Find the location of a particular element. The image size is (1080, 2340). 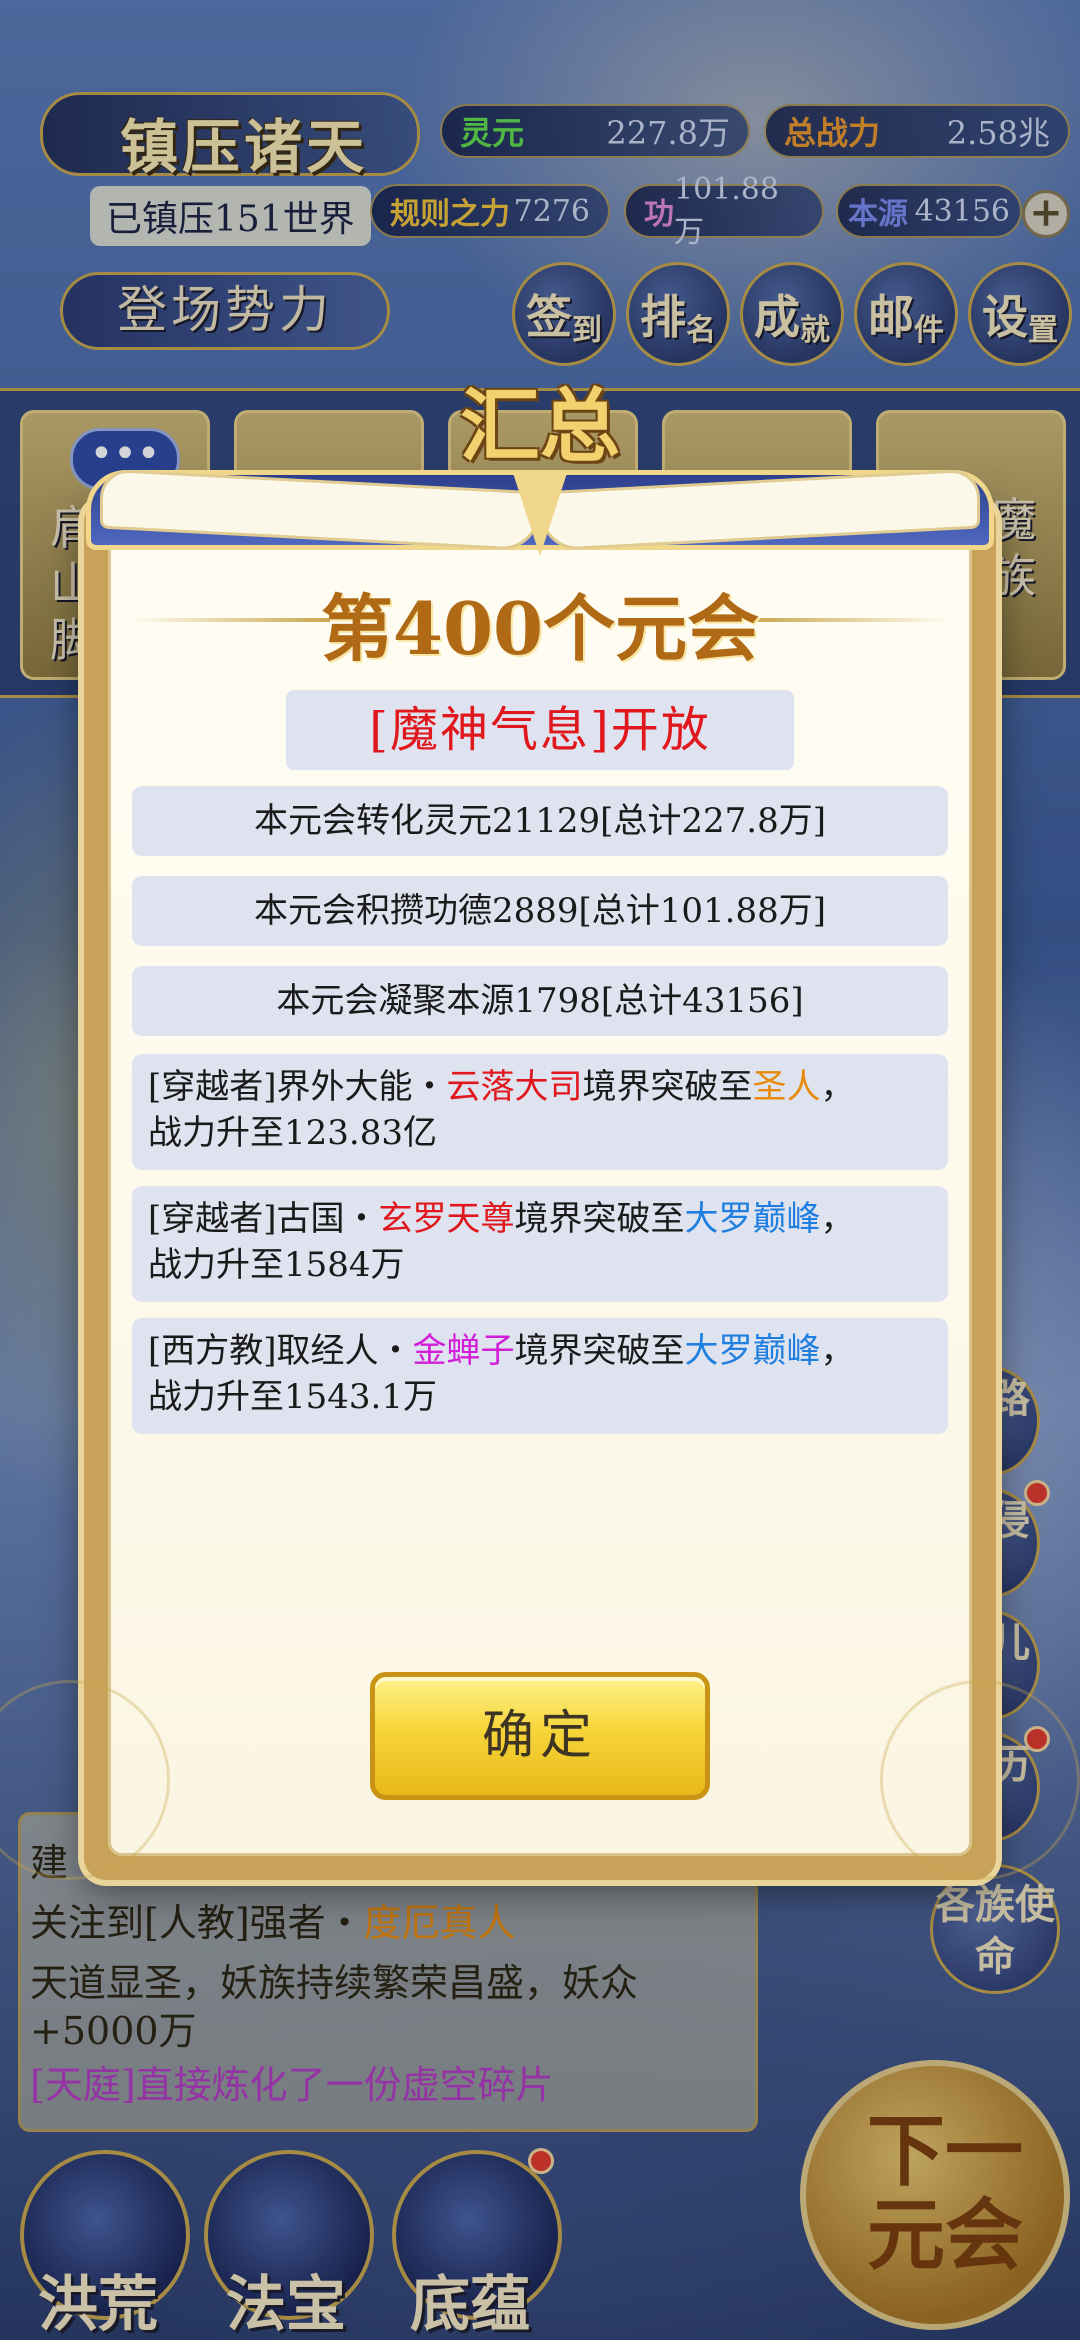

dialog-header: 汇总 is located at coordinates (540, 426).